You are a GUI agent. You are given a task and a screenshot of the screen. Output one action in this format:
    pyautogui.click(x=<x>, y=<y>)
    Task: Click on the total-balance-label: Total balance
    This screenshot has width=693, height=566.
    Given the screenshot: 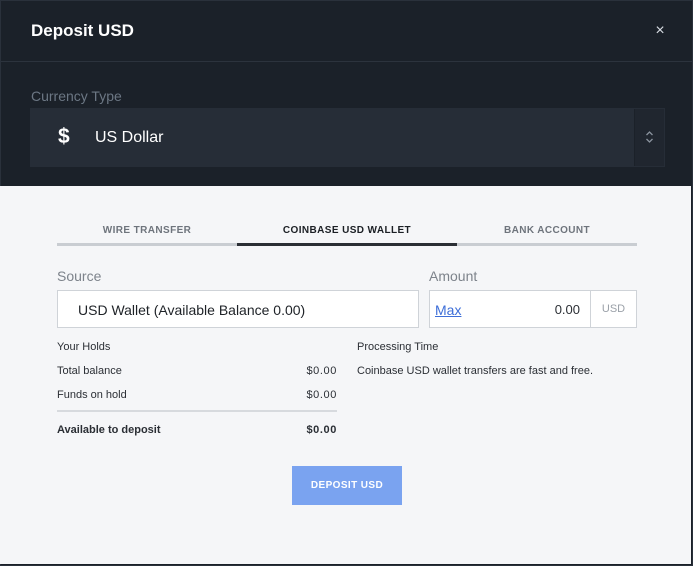 What is the action you would take?
    pyautogui.click(x=89, y=371)
    